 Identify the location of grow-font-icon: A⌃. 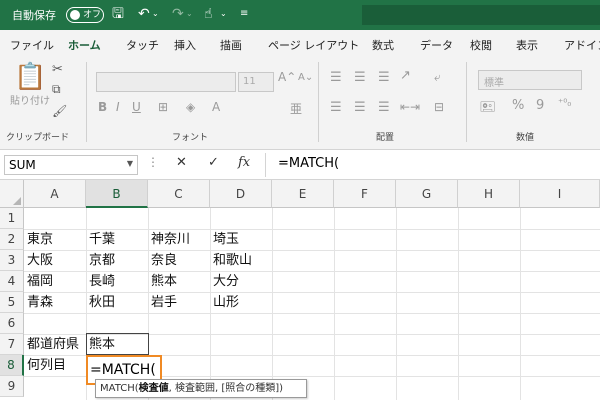
(287, 77).